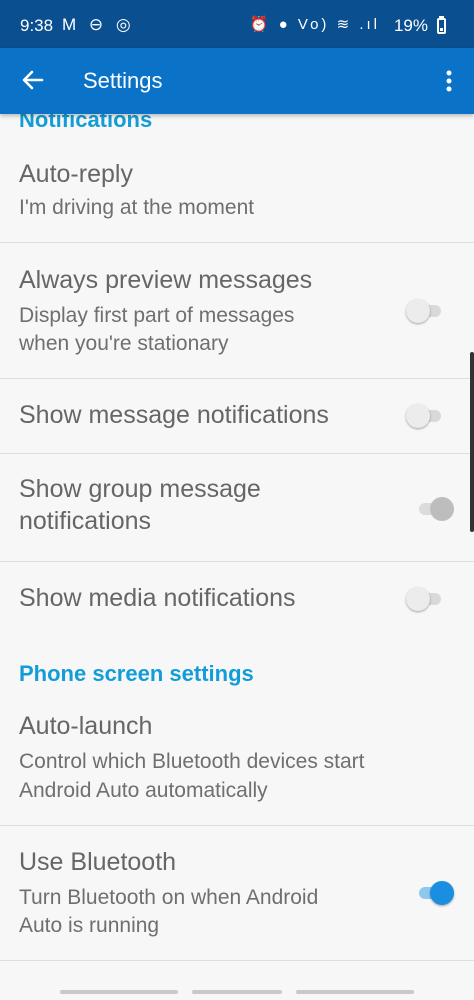 This screenshot has width=474, height=1000. Describe the element at coordinates (37, 25) in the screenshot. I see `status-time: 9:38` at that location.